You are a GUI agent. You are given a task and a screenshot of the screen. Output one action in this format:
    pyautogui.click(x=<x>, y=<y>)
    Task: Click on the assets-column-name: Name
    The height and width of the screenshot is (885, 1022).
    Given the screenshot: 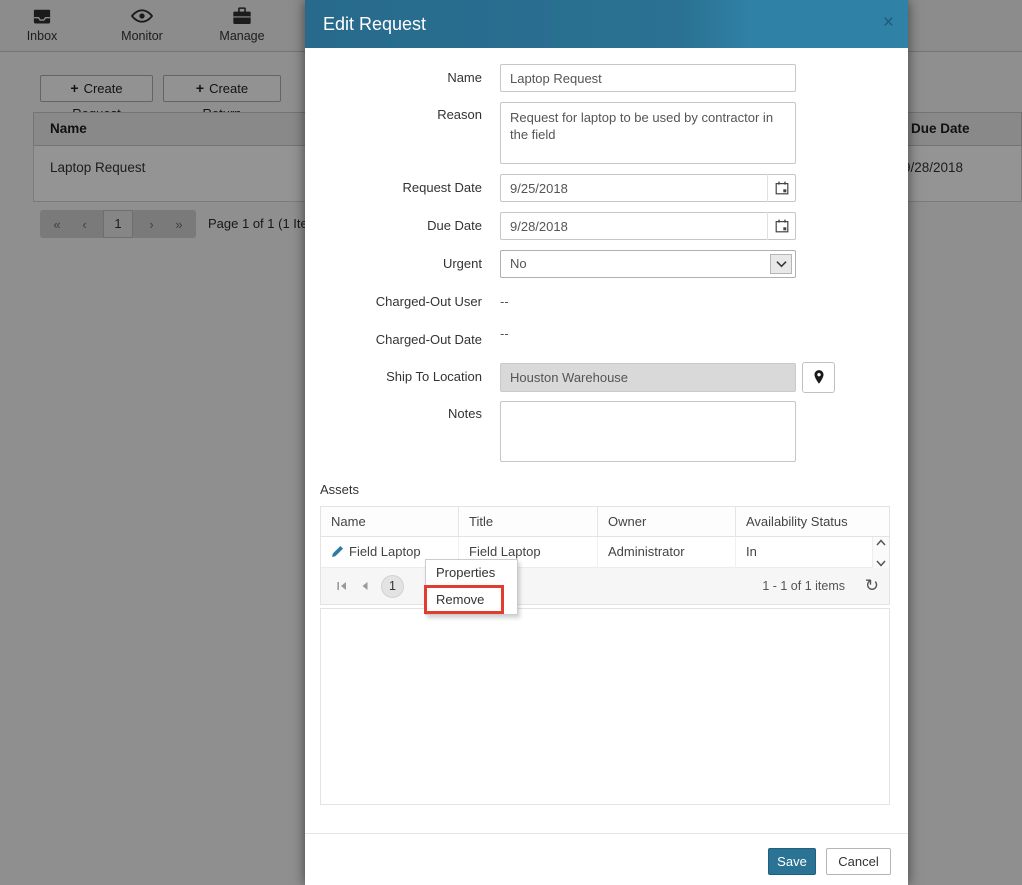 What is the action you would take?
    pyautogui.click(x=390, y=522)
    